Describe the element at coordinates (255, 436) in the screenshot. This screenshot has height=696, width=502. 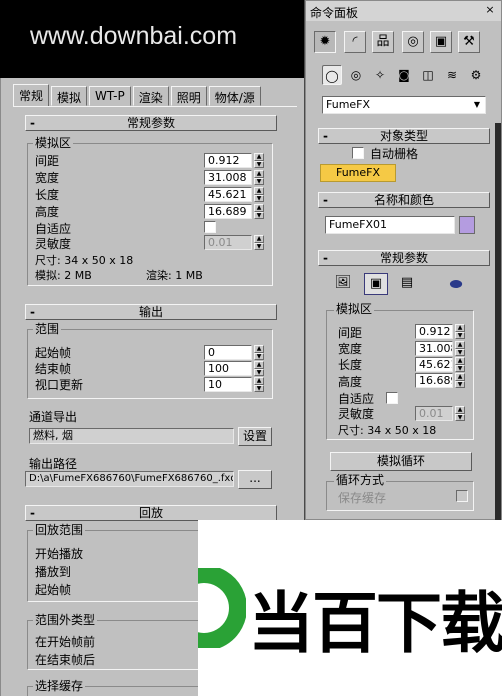
I see `setup-button: 设置` at that location.